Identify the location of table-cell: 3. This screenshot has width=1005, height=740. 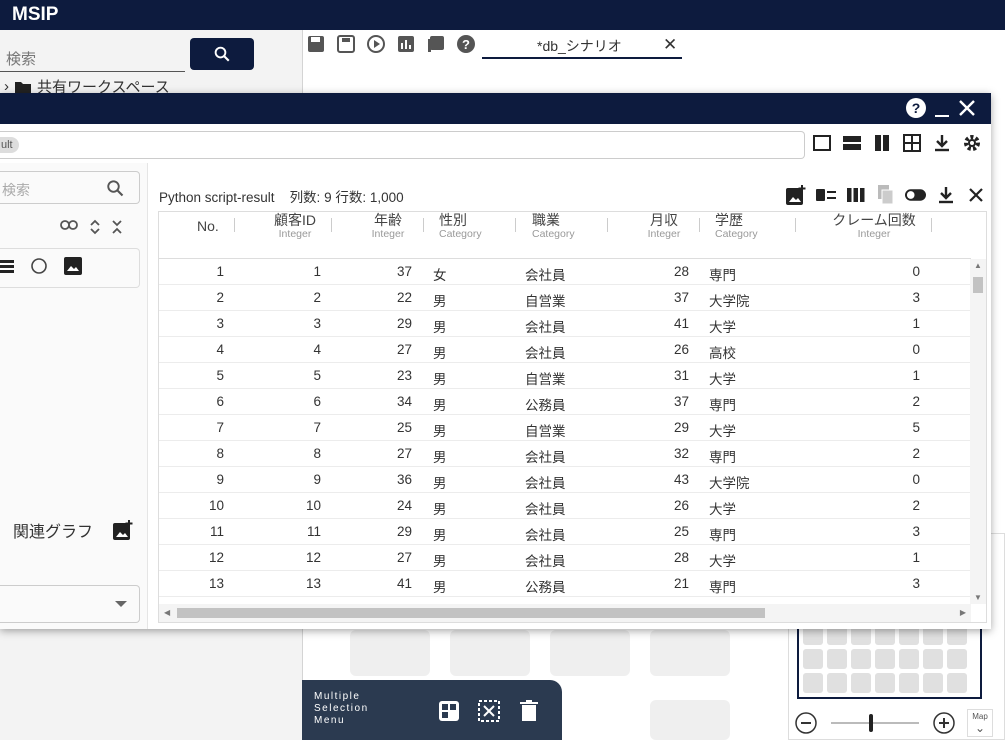
(317, 323).